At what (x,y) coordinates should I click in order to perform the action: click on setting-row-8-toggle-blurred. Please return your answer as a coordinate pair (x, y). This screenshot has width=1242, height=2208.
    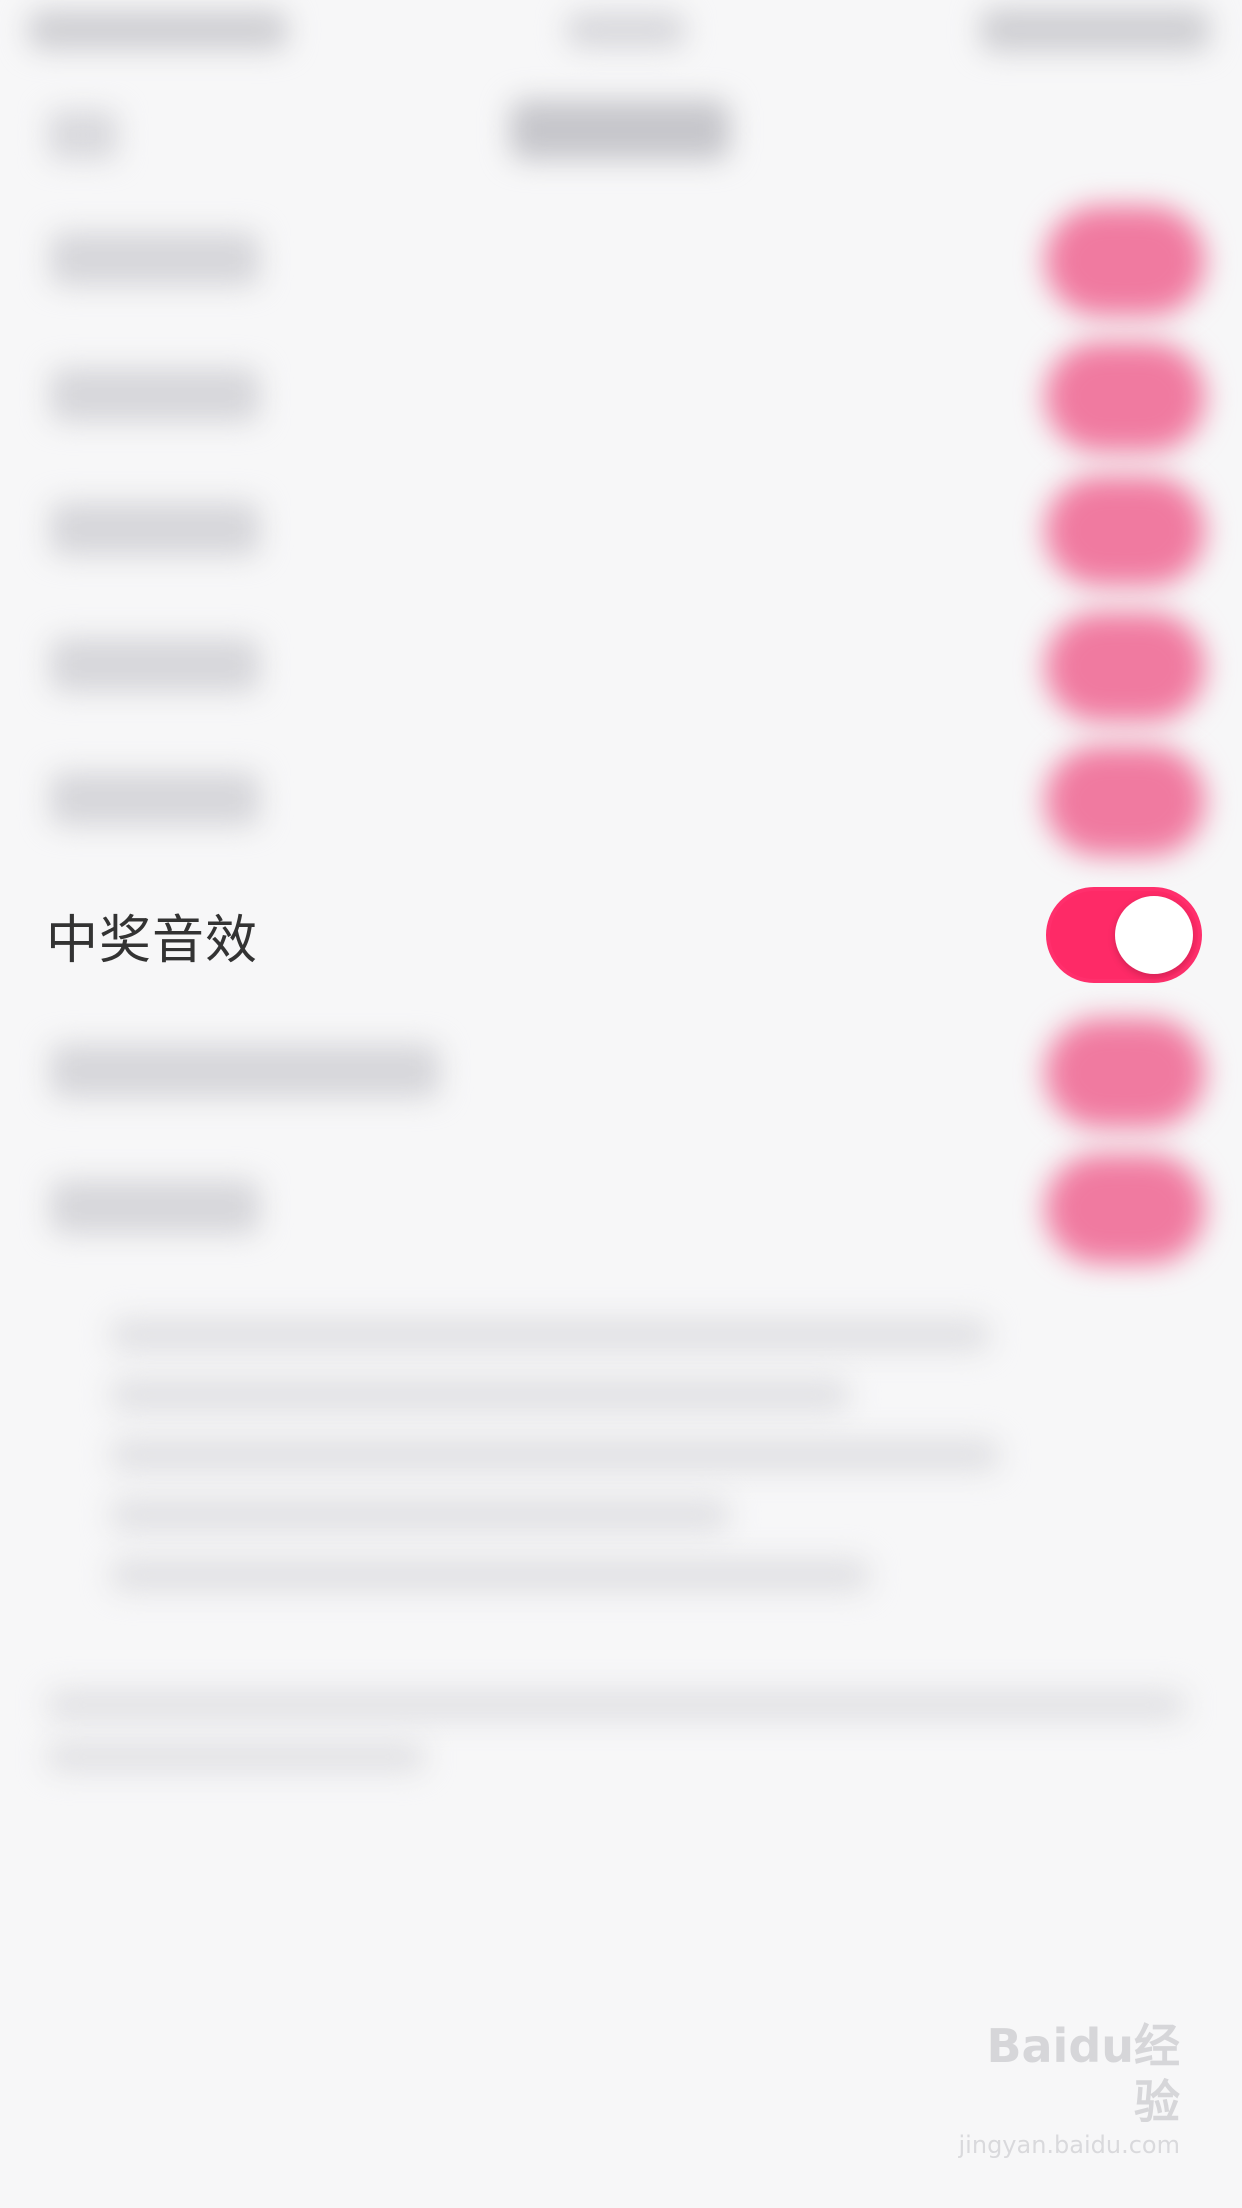
    Looking at the image, I should click on (1125, 1209).